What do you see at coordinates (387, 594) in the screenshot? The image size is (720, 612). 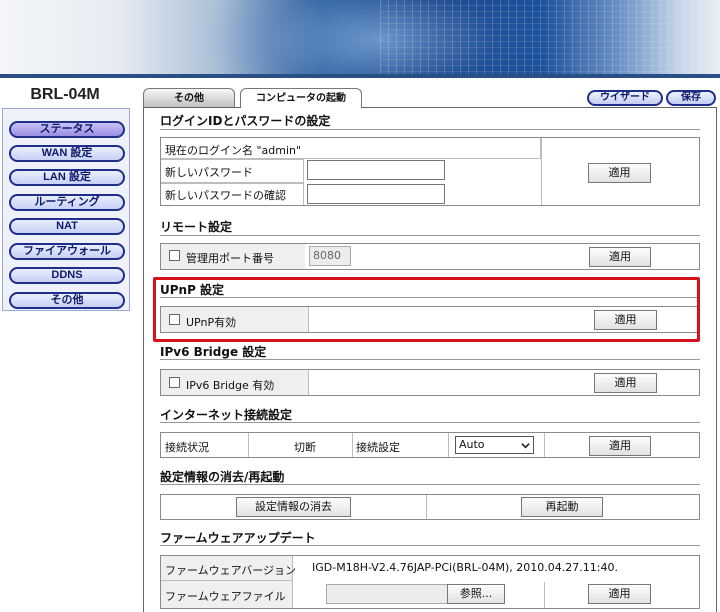 I see `firmware-file-input` at bounding box center [387, 594].